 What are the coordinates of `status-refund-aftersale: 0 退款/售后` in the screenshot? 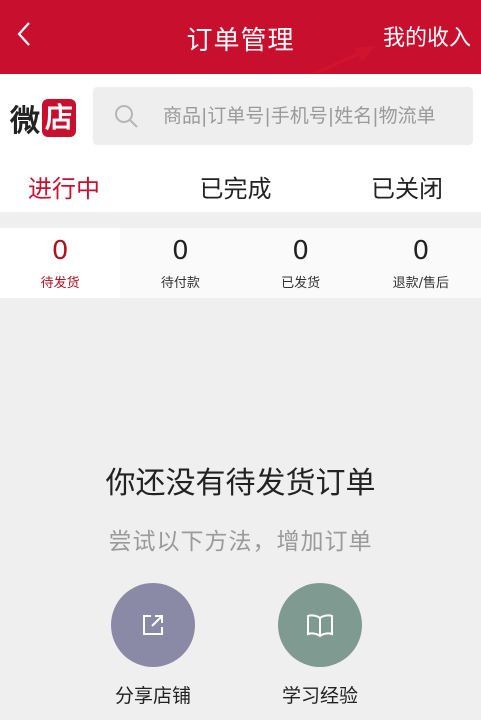 It's located at (420, 263).